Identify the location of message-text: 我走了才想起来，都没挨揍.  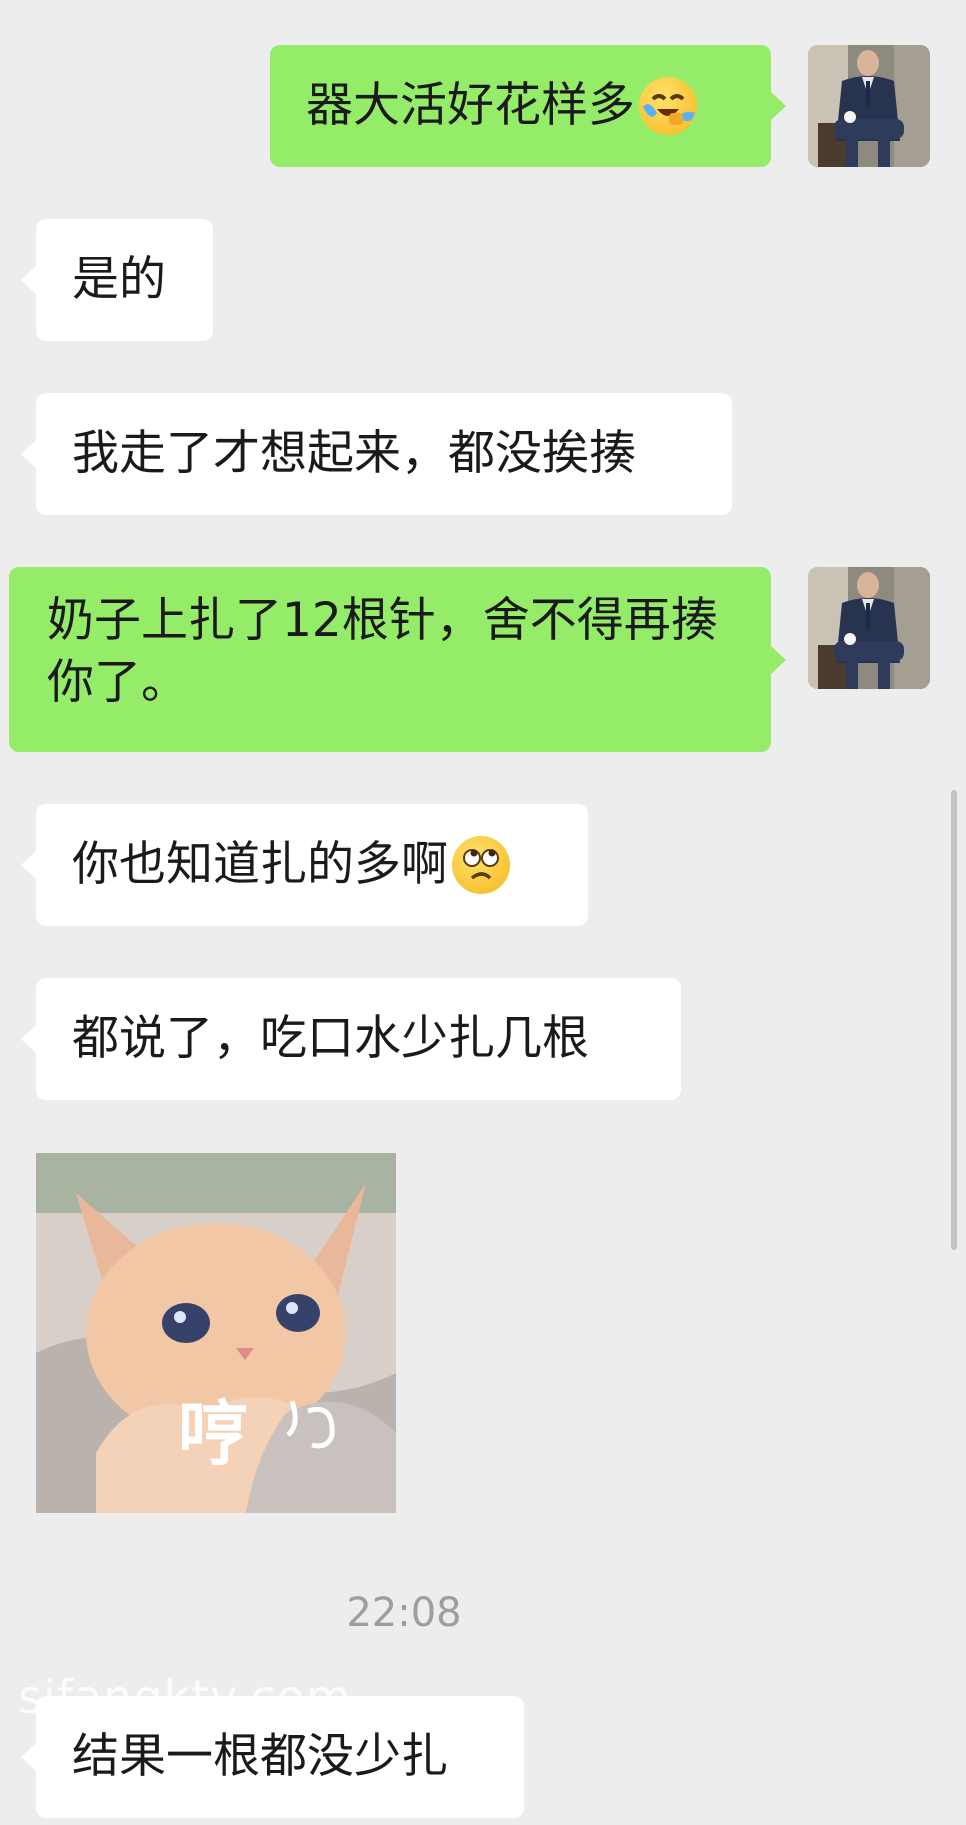
(354, 453).